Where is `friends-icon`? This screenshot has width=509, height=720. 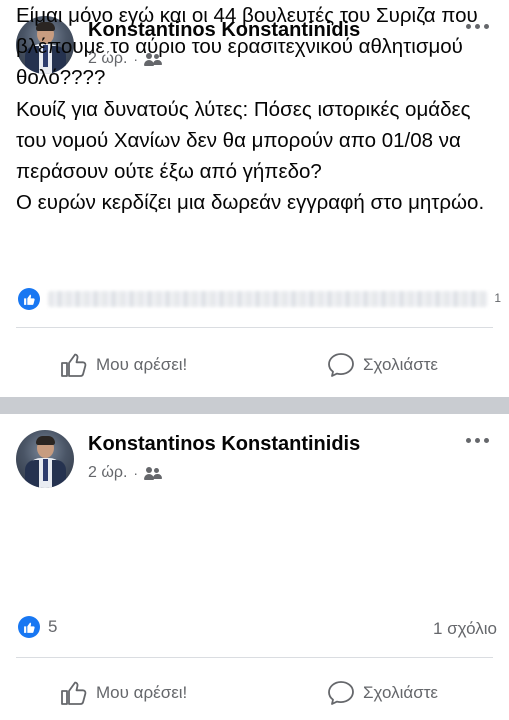 friends-icon is located at coordinates (153, 473).